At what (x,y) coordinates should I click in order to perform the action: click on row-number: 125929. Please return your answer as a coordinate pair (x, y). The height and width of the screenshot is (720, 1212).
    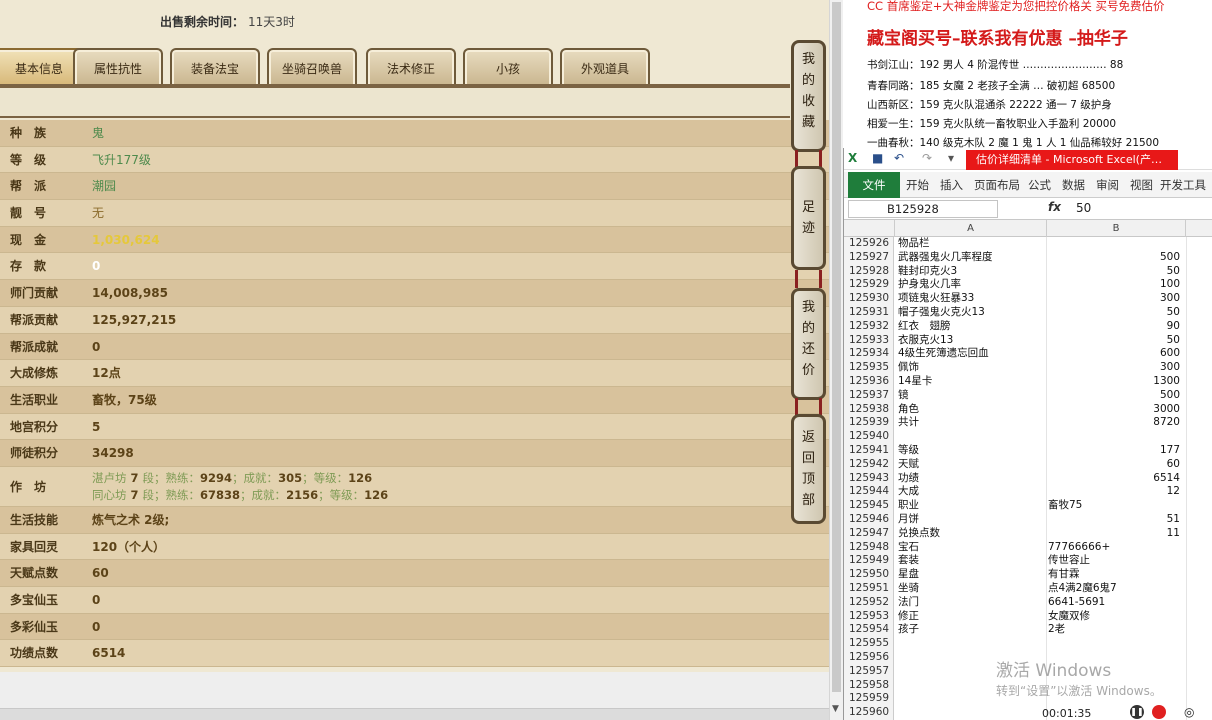
    Looking at the image, I should click on (869, 285).